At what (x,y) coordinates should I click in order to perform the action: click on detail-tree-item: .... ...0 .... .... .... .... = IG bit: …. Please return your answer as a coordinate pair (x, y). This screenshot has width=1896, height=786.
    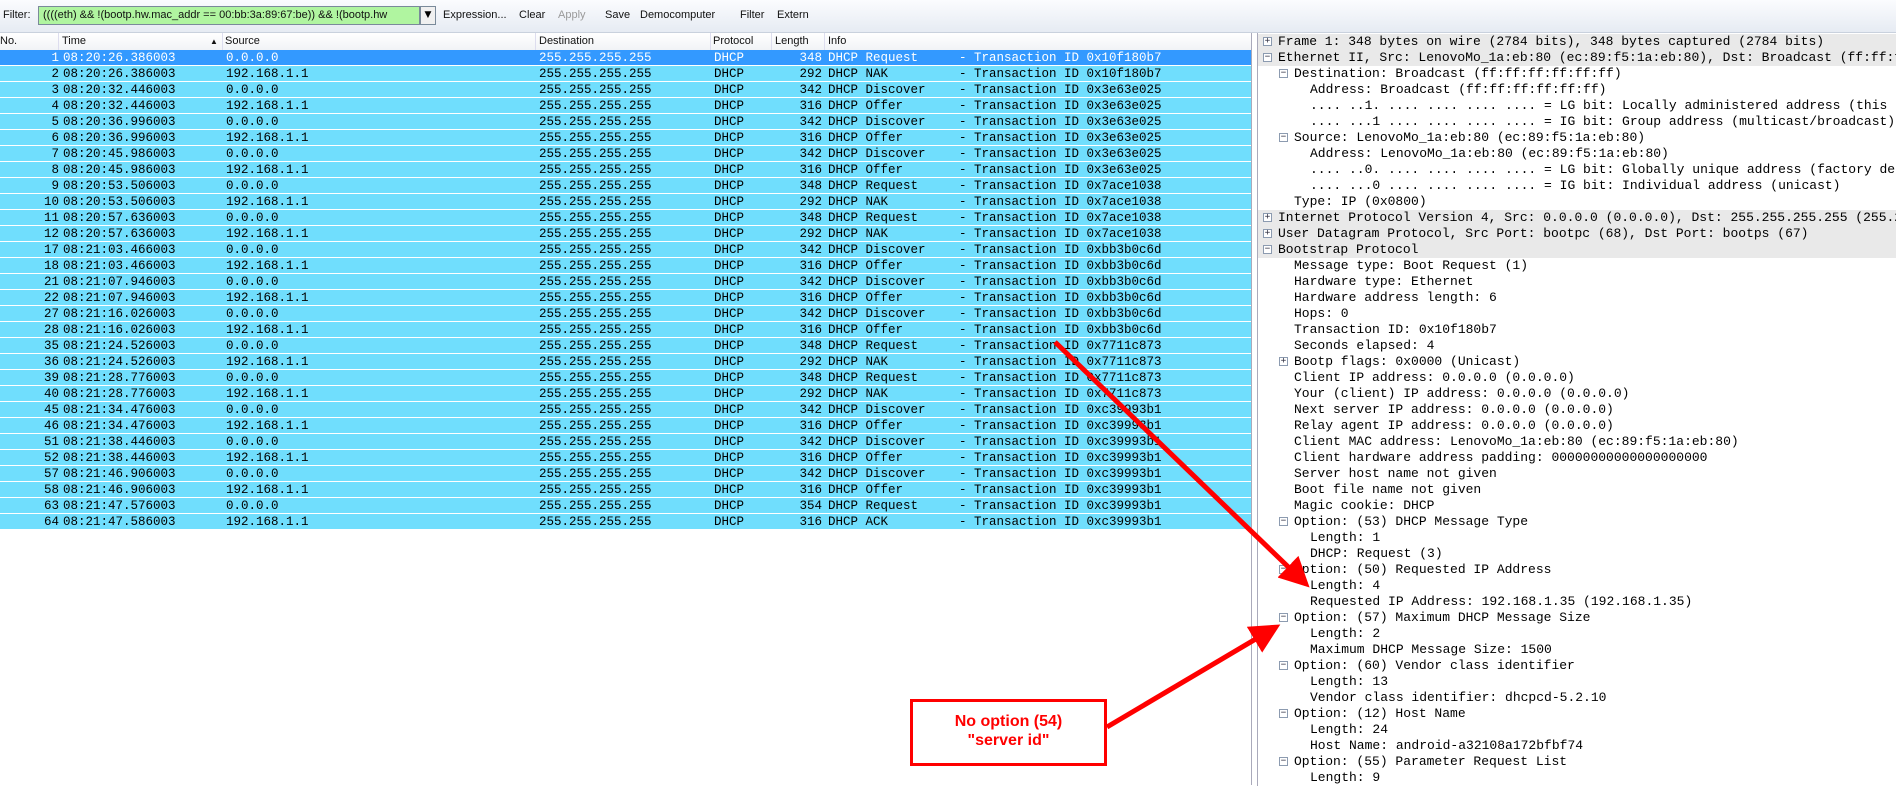
    Looking at the image, I should click on (1577, 186).